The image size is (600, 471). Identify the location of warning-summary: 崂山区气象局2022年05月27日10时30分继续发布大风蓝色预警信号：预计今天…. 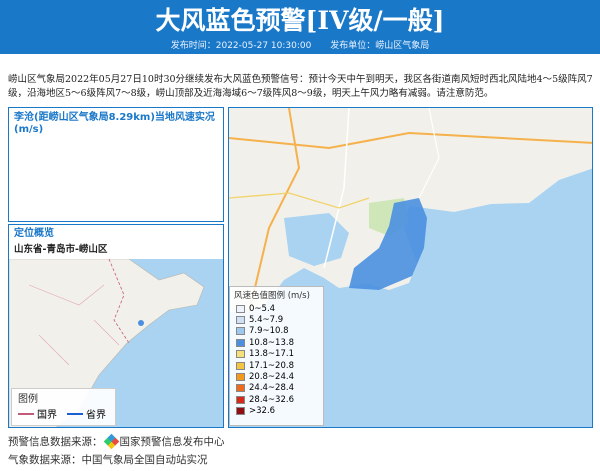
(300, 86).